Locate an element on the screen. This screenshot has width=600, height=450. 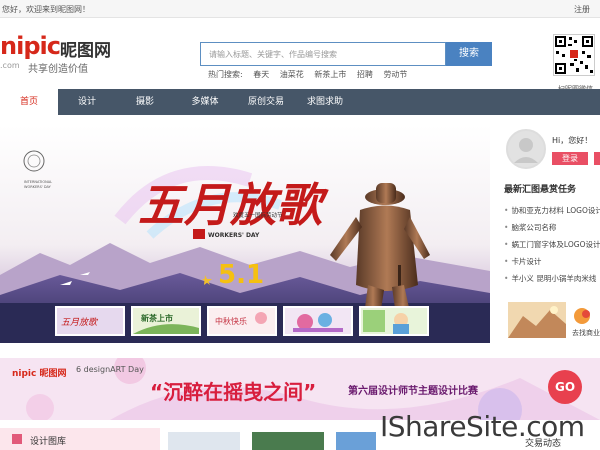
category-header: 设计图库 is located at coordinates (80, 439).